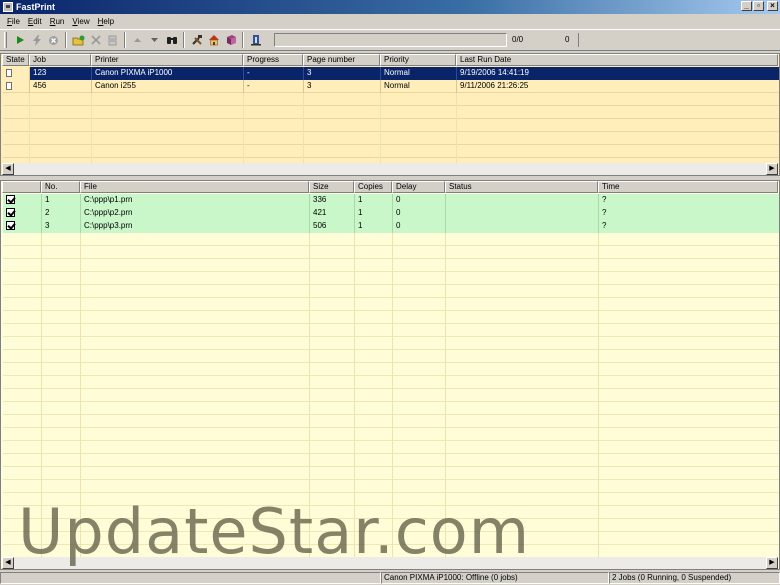 This screenshot has height=585, width=780. What do you see at coordinates (494, 72) in the screenshot?
I see `job-last-run-date: 9/19/2006 14:41:19` at bounding box center [494, 72].